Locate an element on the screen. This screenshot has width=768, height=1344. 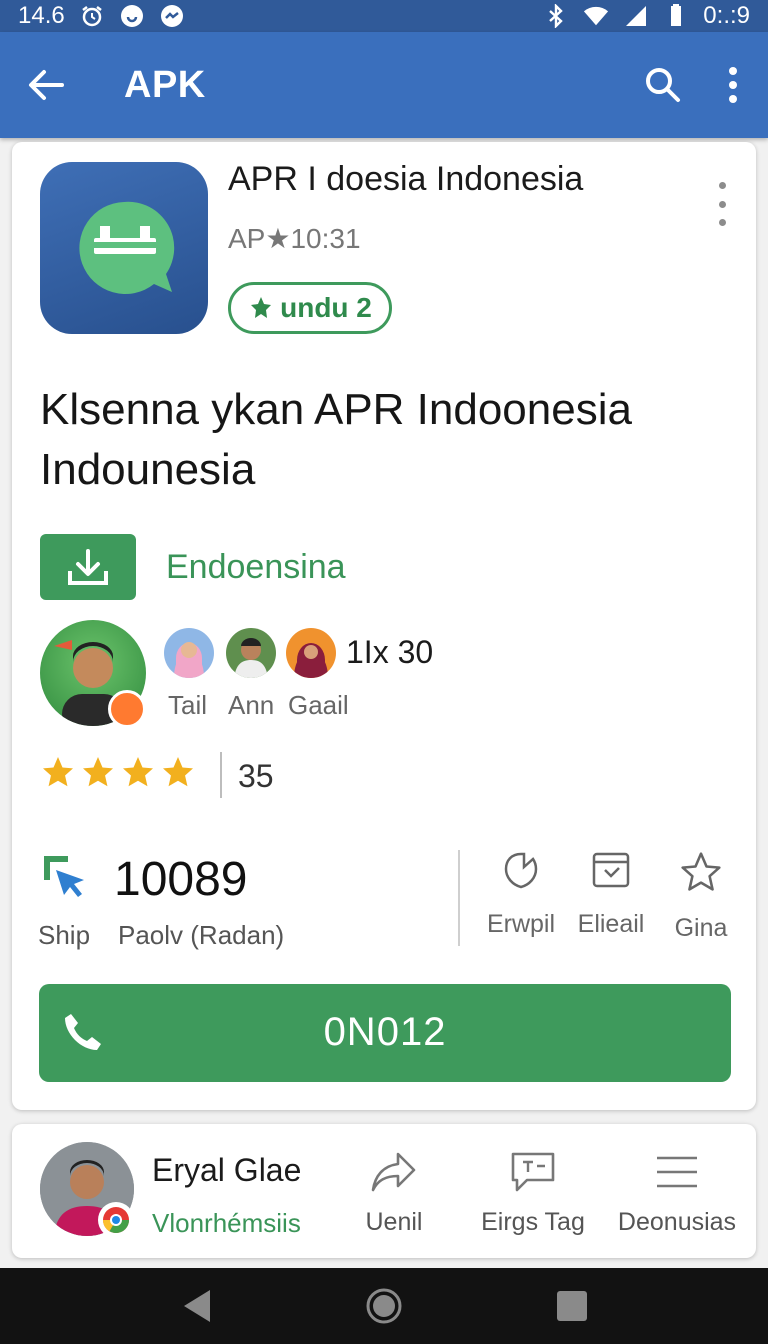
app-subtitle: AP★10:31 is located at coordinates (294, 238).